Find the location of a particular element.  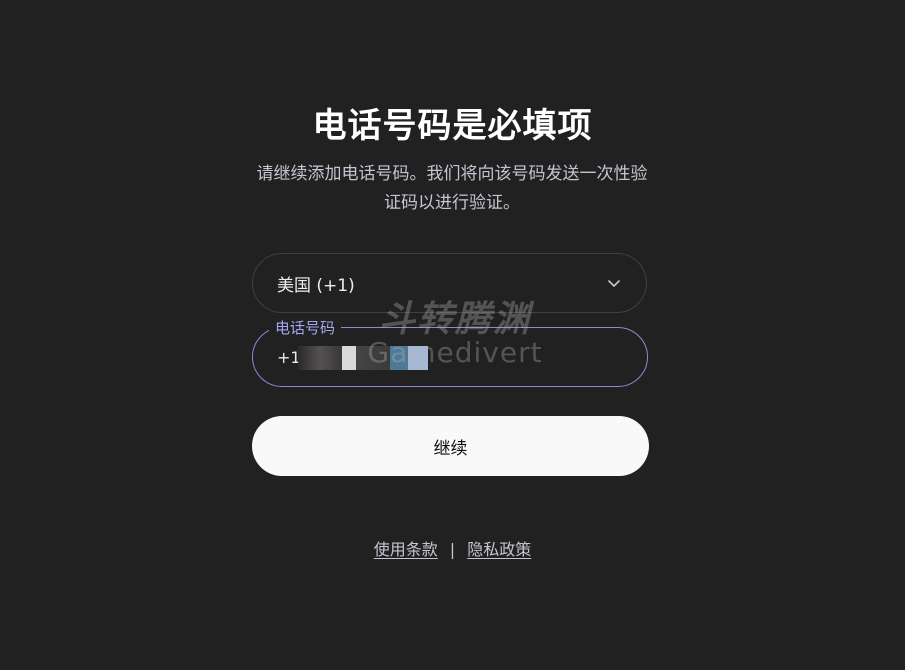

country-code-select: 美国 (+1) is located at coordinates (449, 283).